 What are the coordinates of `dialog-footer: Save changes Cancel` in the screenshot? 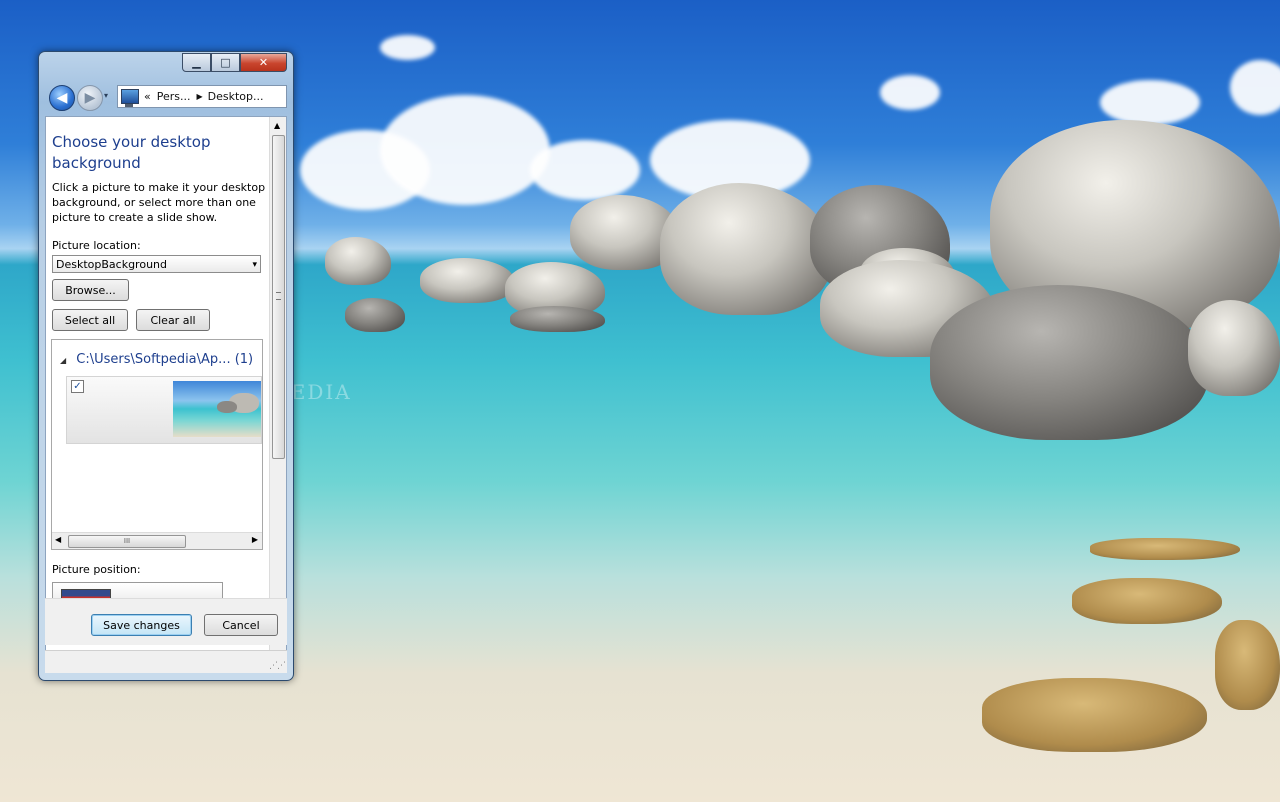 It's located at (166, 621).